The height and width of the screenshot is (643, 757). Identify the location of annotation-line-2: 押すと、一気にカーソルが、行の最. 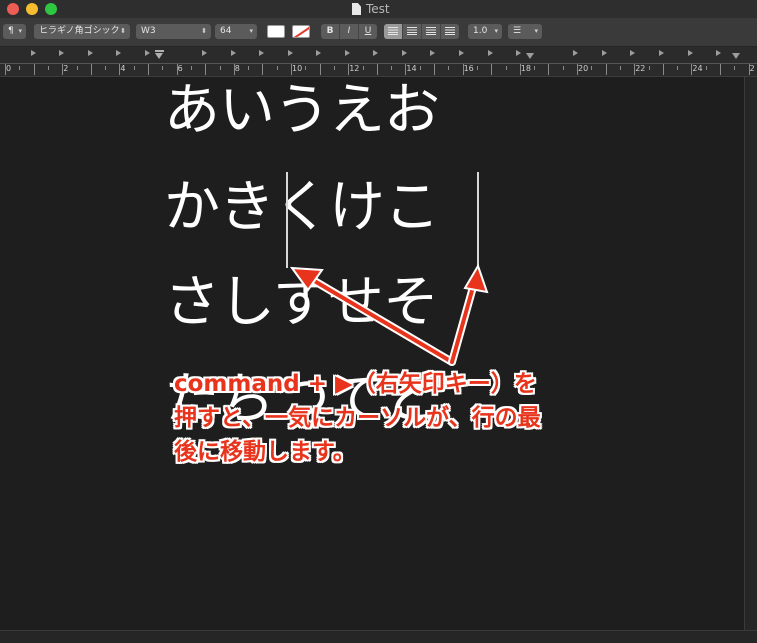
(357, 418).